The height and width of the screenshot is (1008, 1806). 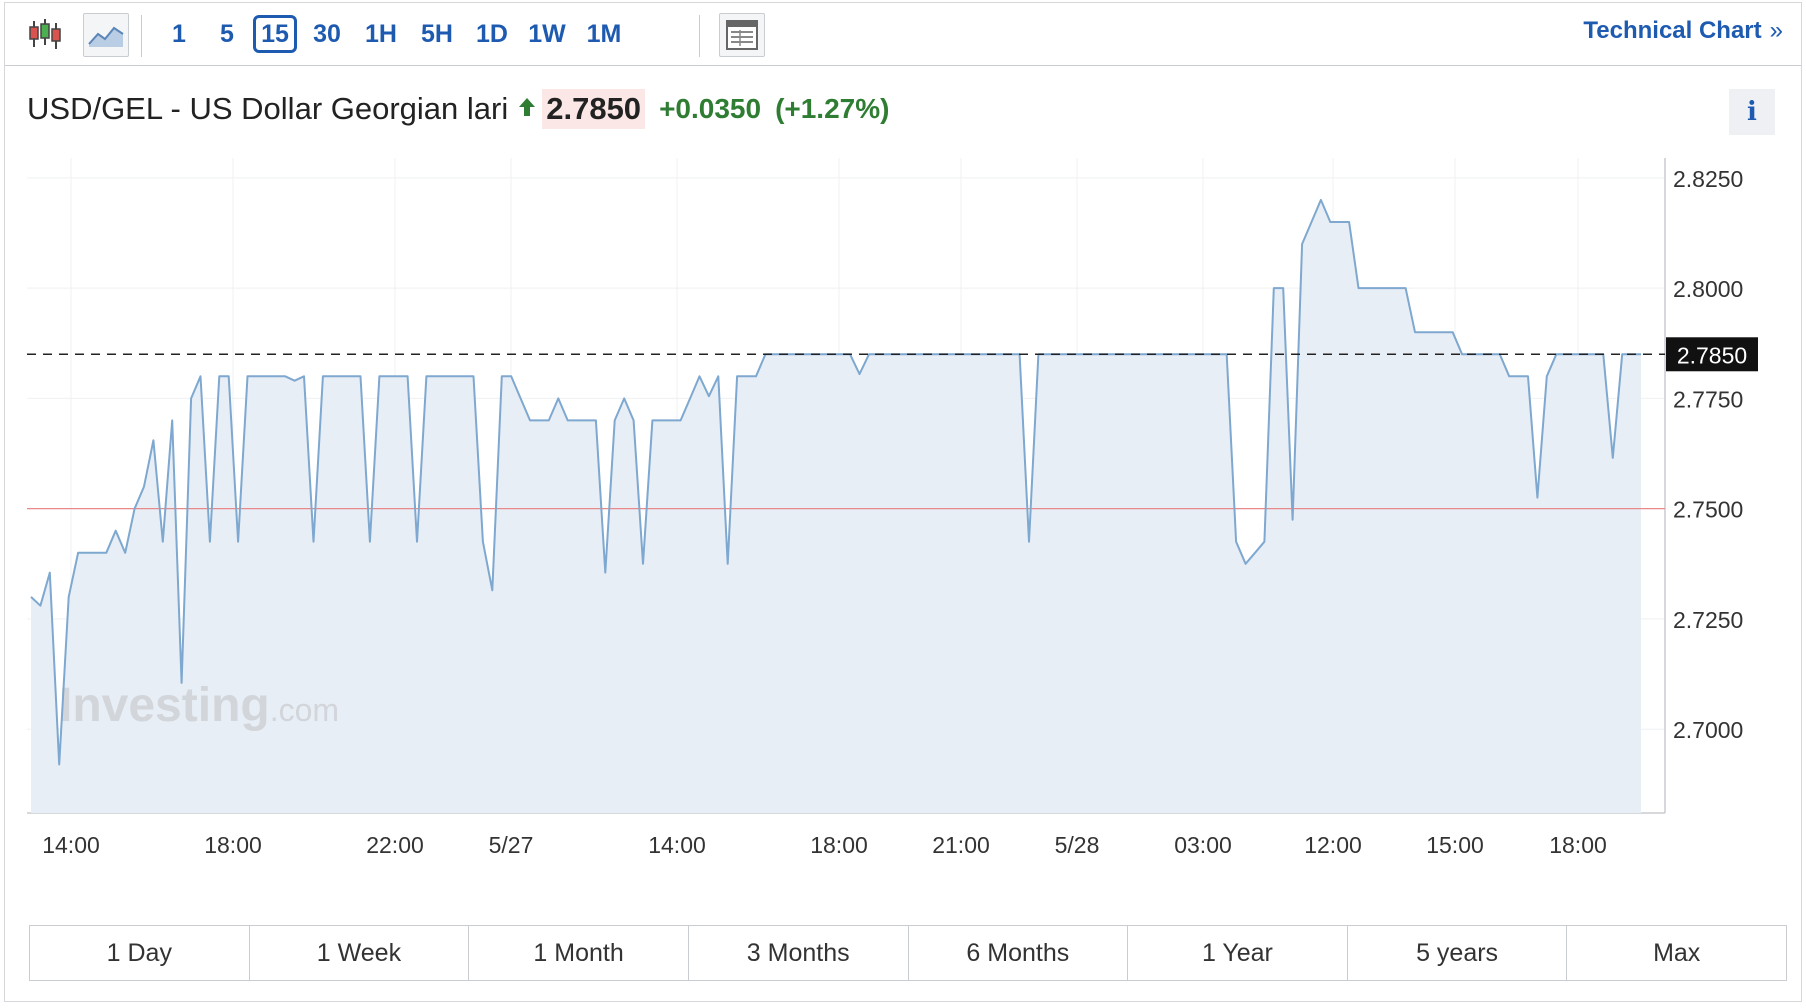 I want to click on range-1-year: 1 Year, so click(x=1238, y=953).